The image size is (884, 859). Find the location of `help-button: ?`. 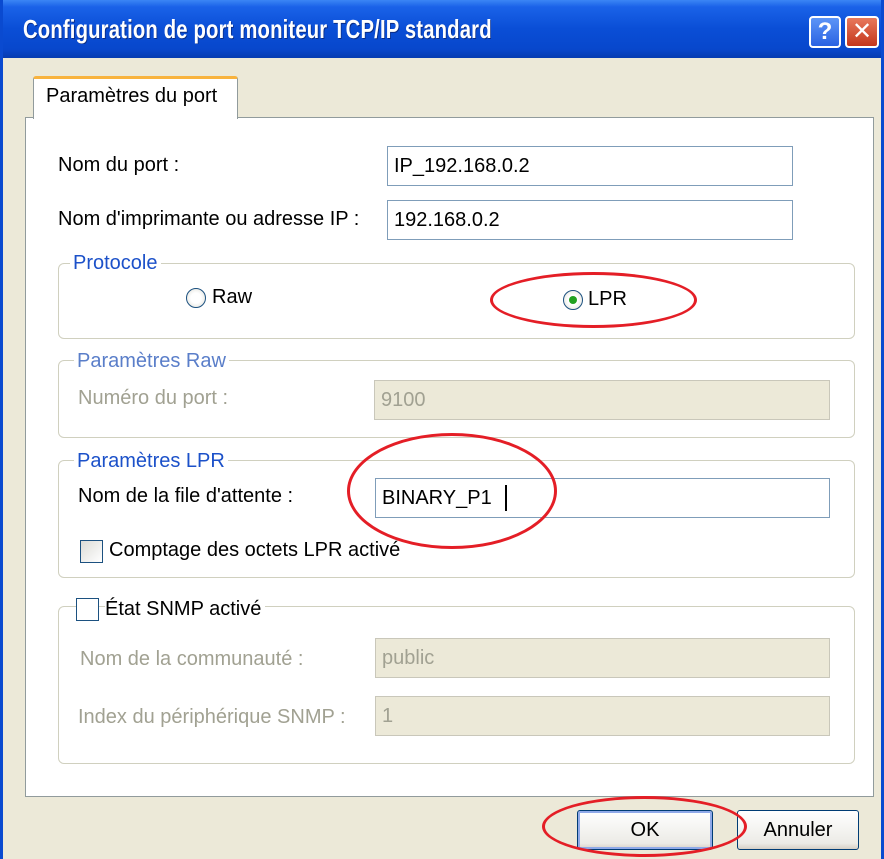

help-button: ? is located at coordinates (825, 32).